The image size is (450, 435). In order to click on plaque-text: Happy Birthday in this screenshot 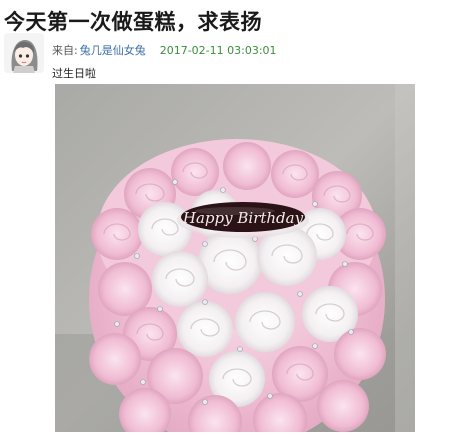, I will do `click(243, 218)`.